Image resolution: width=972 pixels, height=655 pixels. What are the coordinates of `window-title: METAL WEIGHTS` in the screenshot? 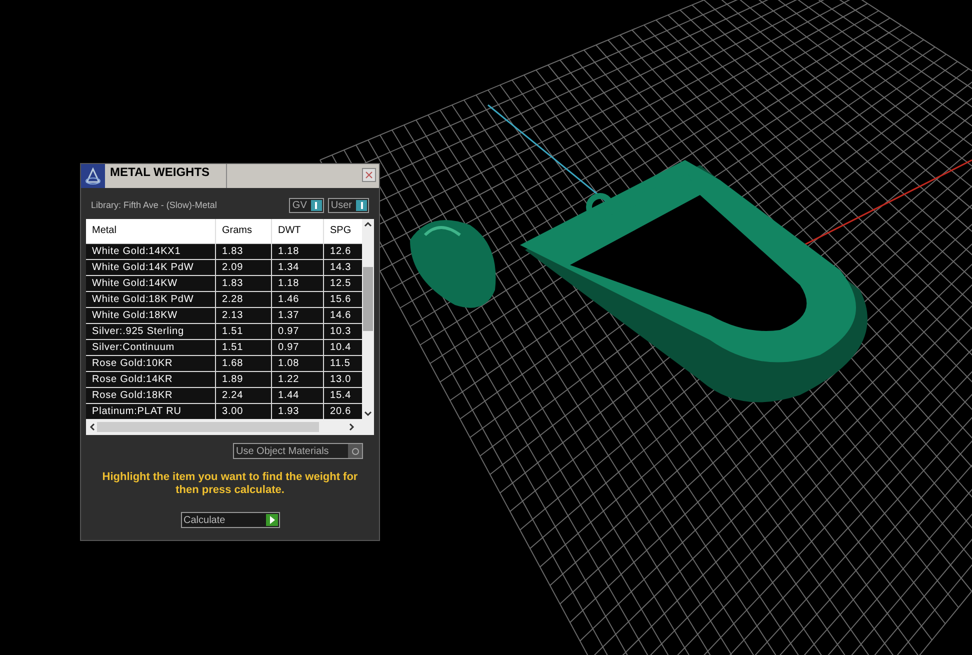 It's located at (166, 176).